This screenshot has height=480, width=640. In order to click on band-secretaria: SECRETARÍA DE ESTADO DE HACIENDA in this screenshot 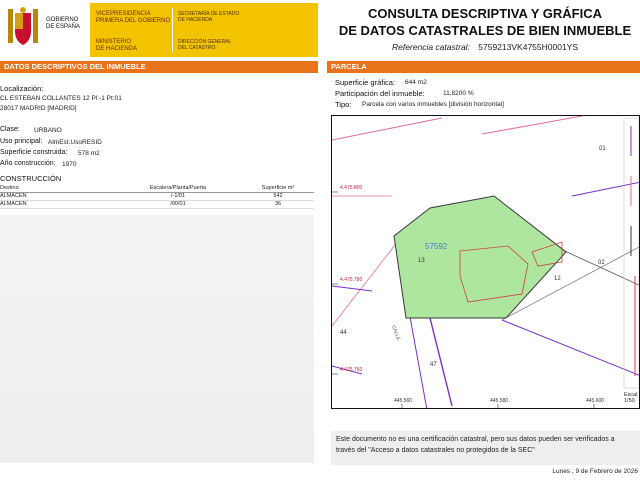, I will do `click(208, 17)`.